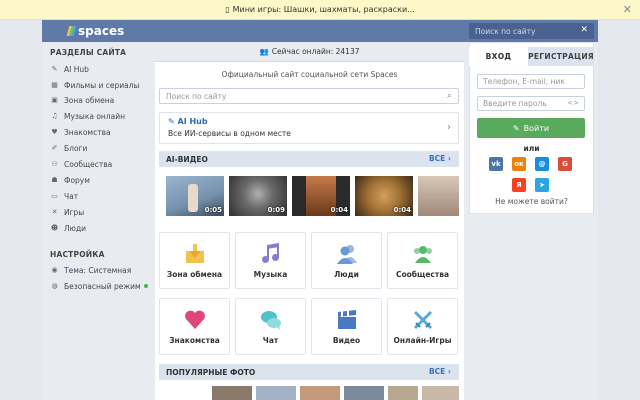 The width and height of the screenshot is (640, 400). Describe the element at coordinates (74, 212) in the screenshot. I see `sidebar-item-label: Игры` at that location.